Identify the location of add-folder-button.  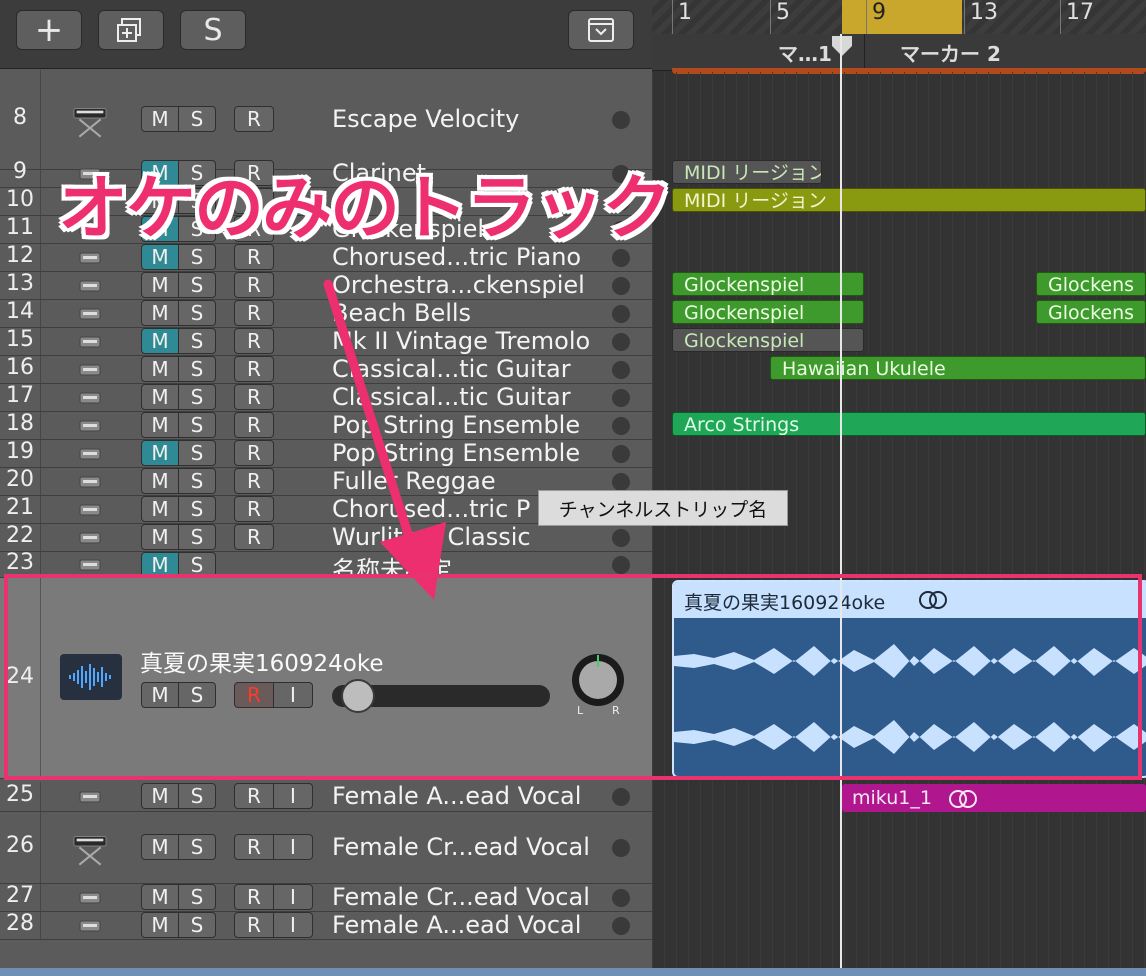
(131, 30).